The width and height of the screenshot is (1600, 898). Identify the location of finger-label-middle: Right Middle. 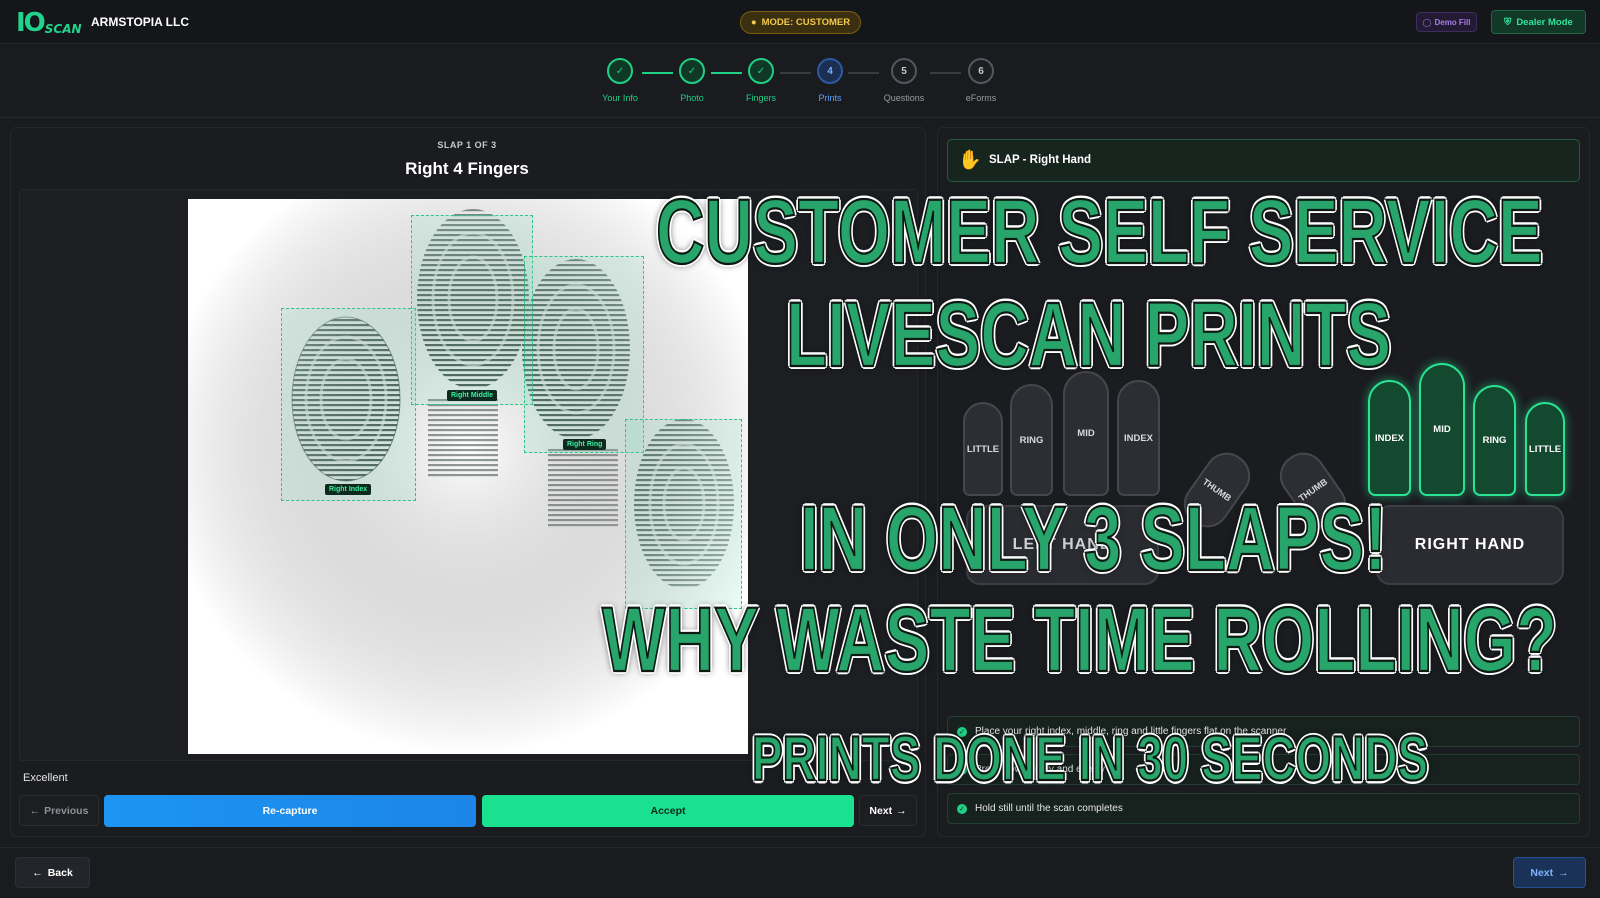
(472, 395).